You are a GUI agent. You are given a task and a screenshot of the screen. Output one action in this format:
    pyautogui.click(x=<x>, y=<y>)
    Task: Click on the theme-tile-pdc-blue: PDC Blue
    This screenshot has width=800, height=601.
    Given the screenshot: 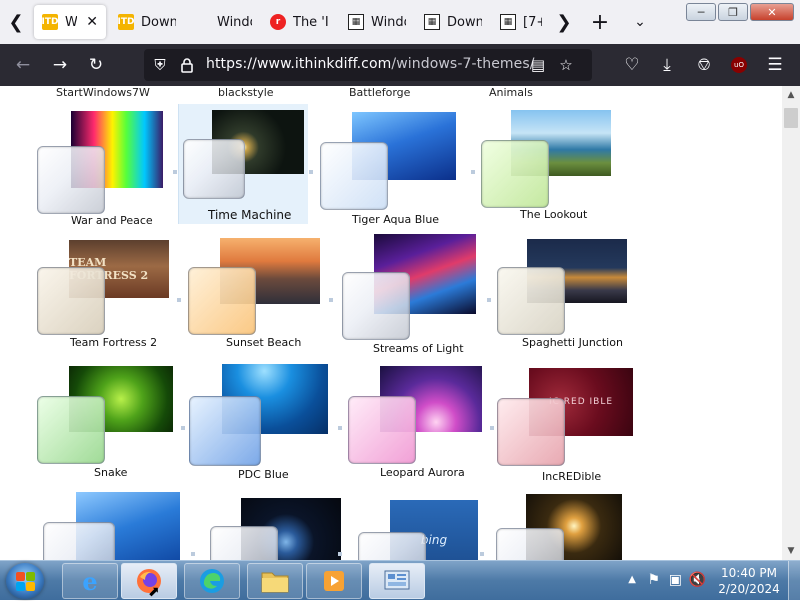 What is the action you would take?
    pyautogui.click(x=261, y=422)
    